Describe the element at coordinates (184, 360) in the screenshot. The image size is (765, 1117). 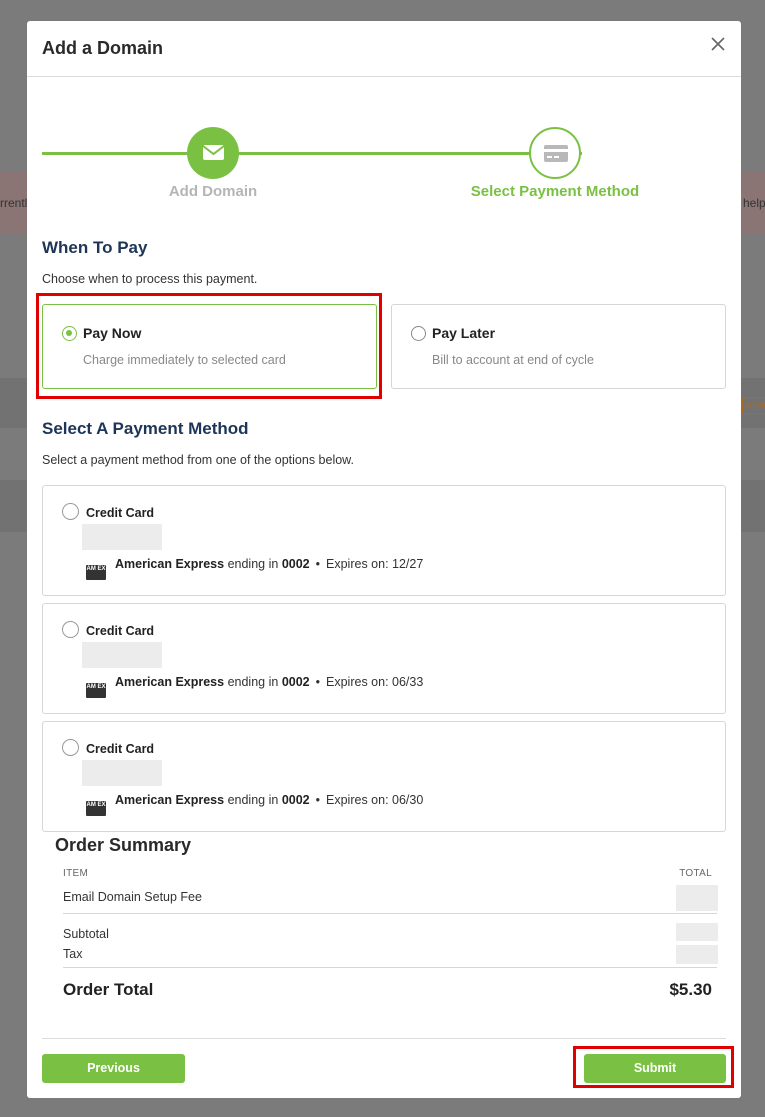
I see `pay-now-description: Charge immediately to selected card` at that location.